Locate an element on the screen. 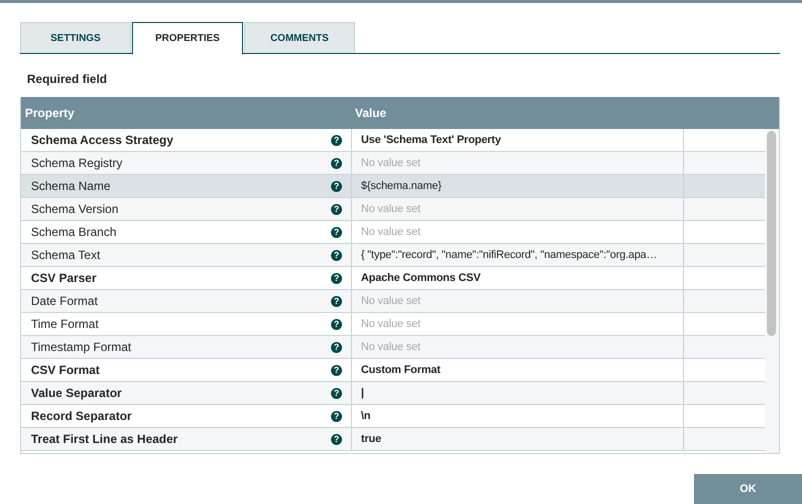 The image size is (802, 504). table-row: Time Format ? No value set is located at coordinates (393, 324).